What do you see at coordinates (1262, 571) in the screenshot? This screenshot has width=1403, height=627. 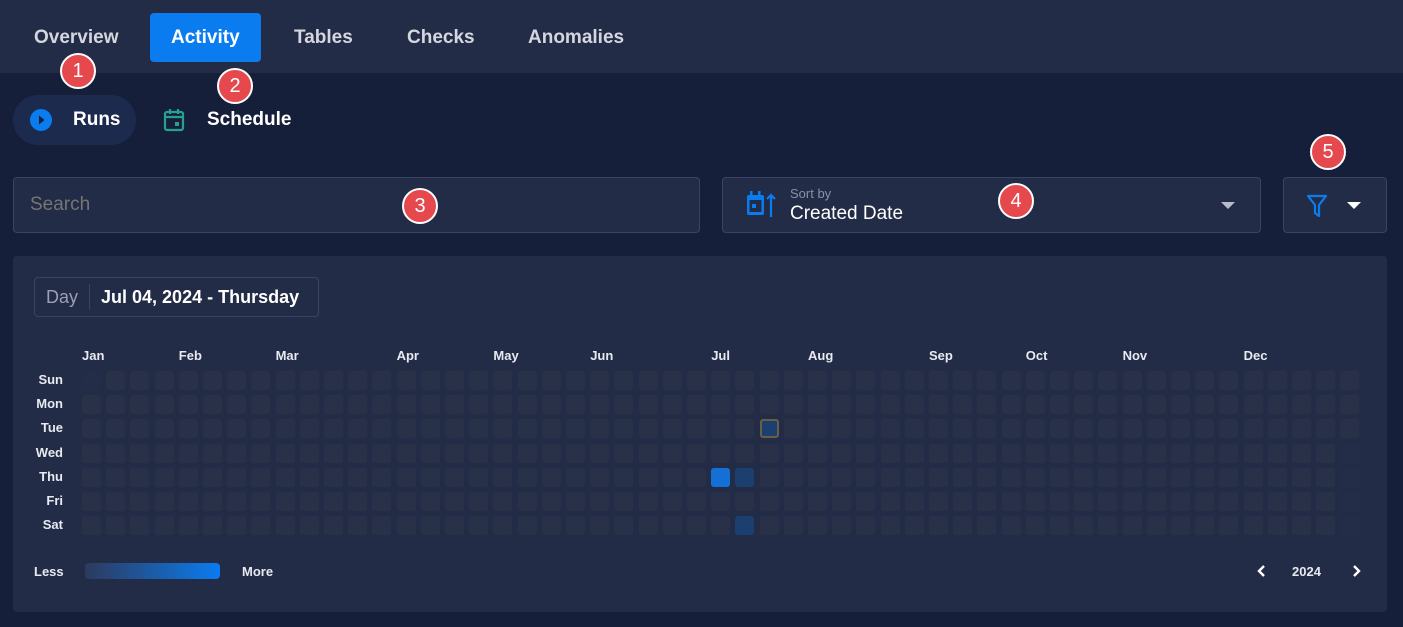 I see `chevron-left-icon` at bounding box center [1262, 571].